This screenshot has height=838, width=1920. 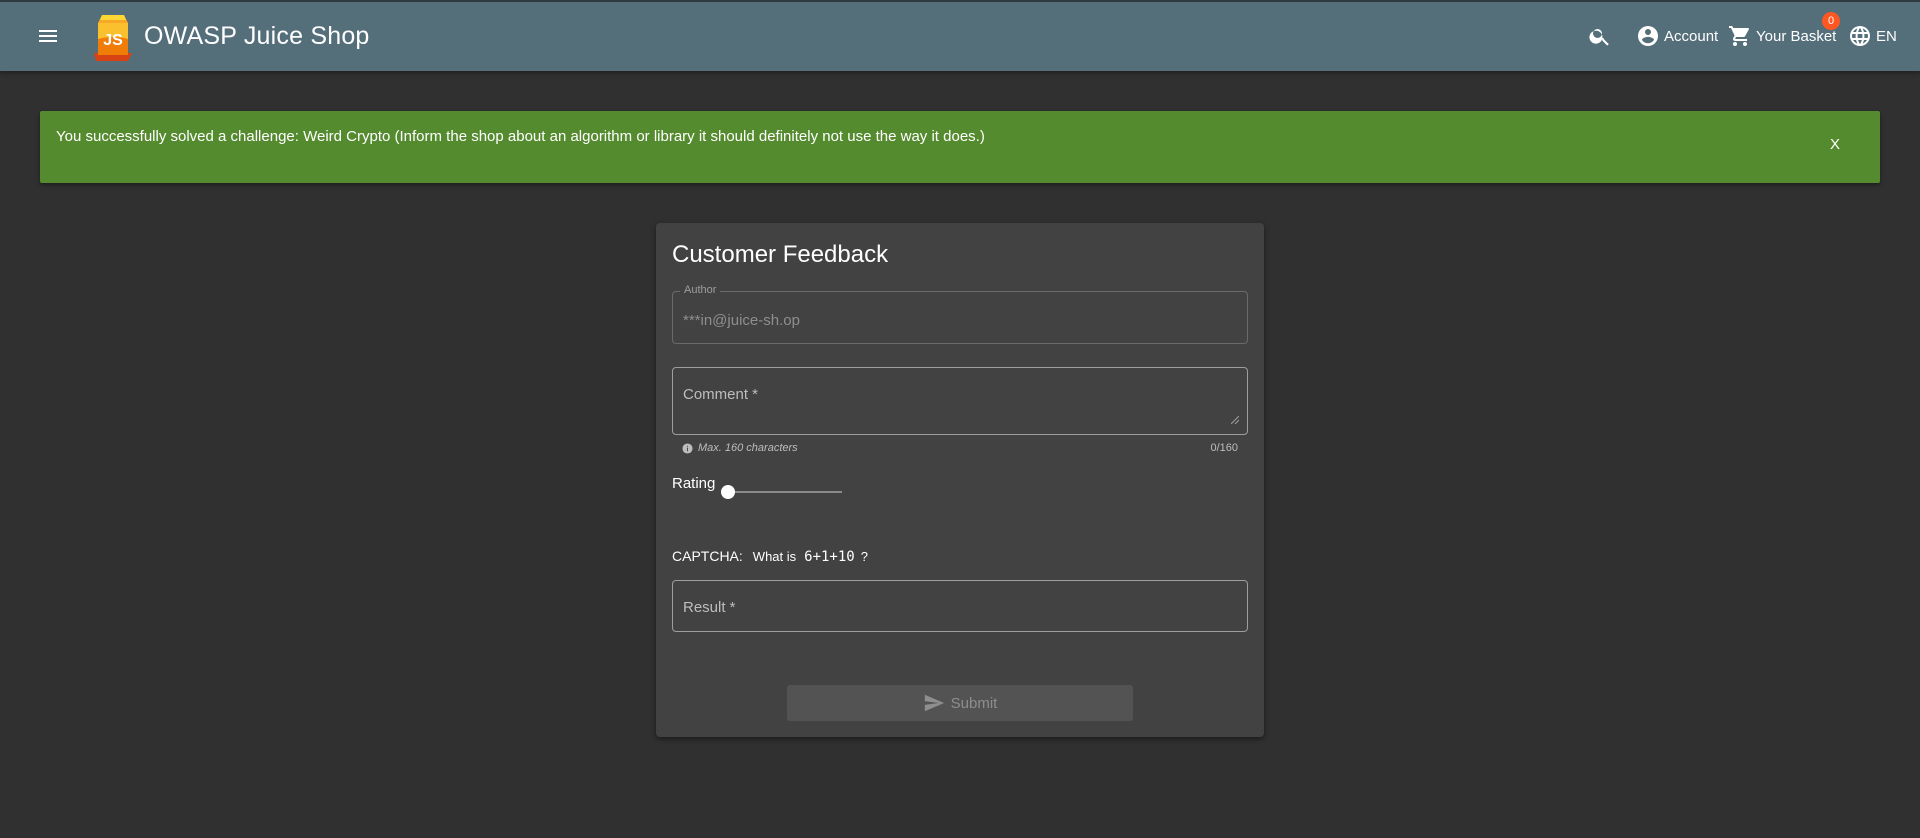 I want to click on account-circle-icon, so click(x=1648, y=36).